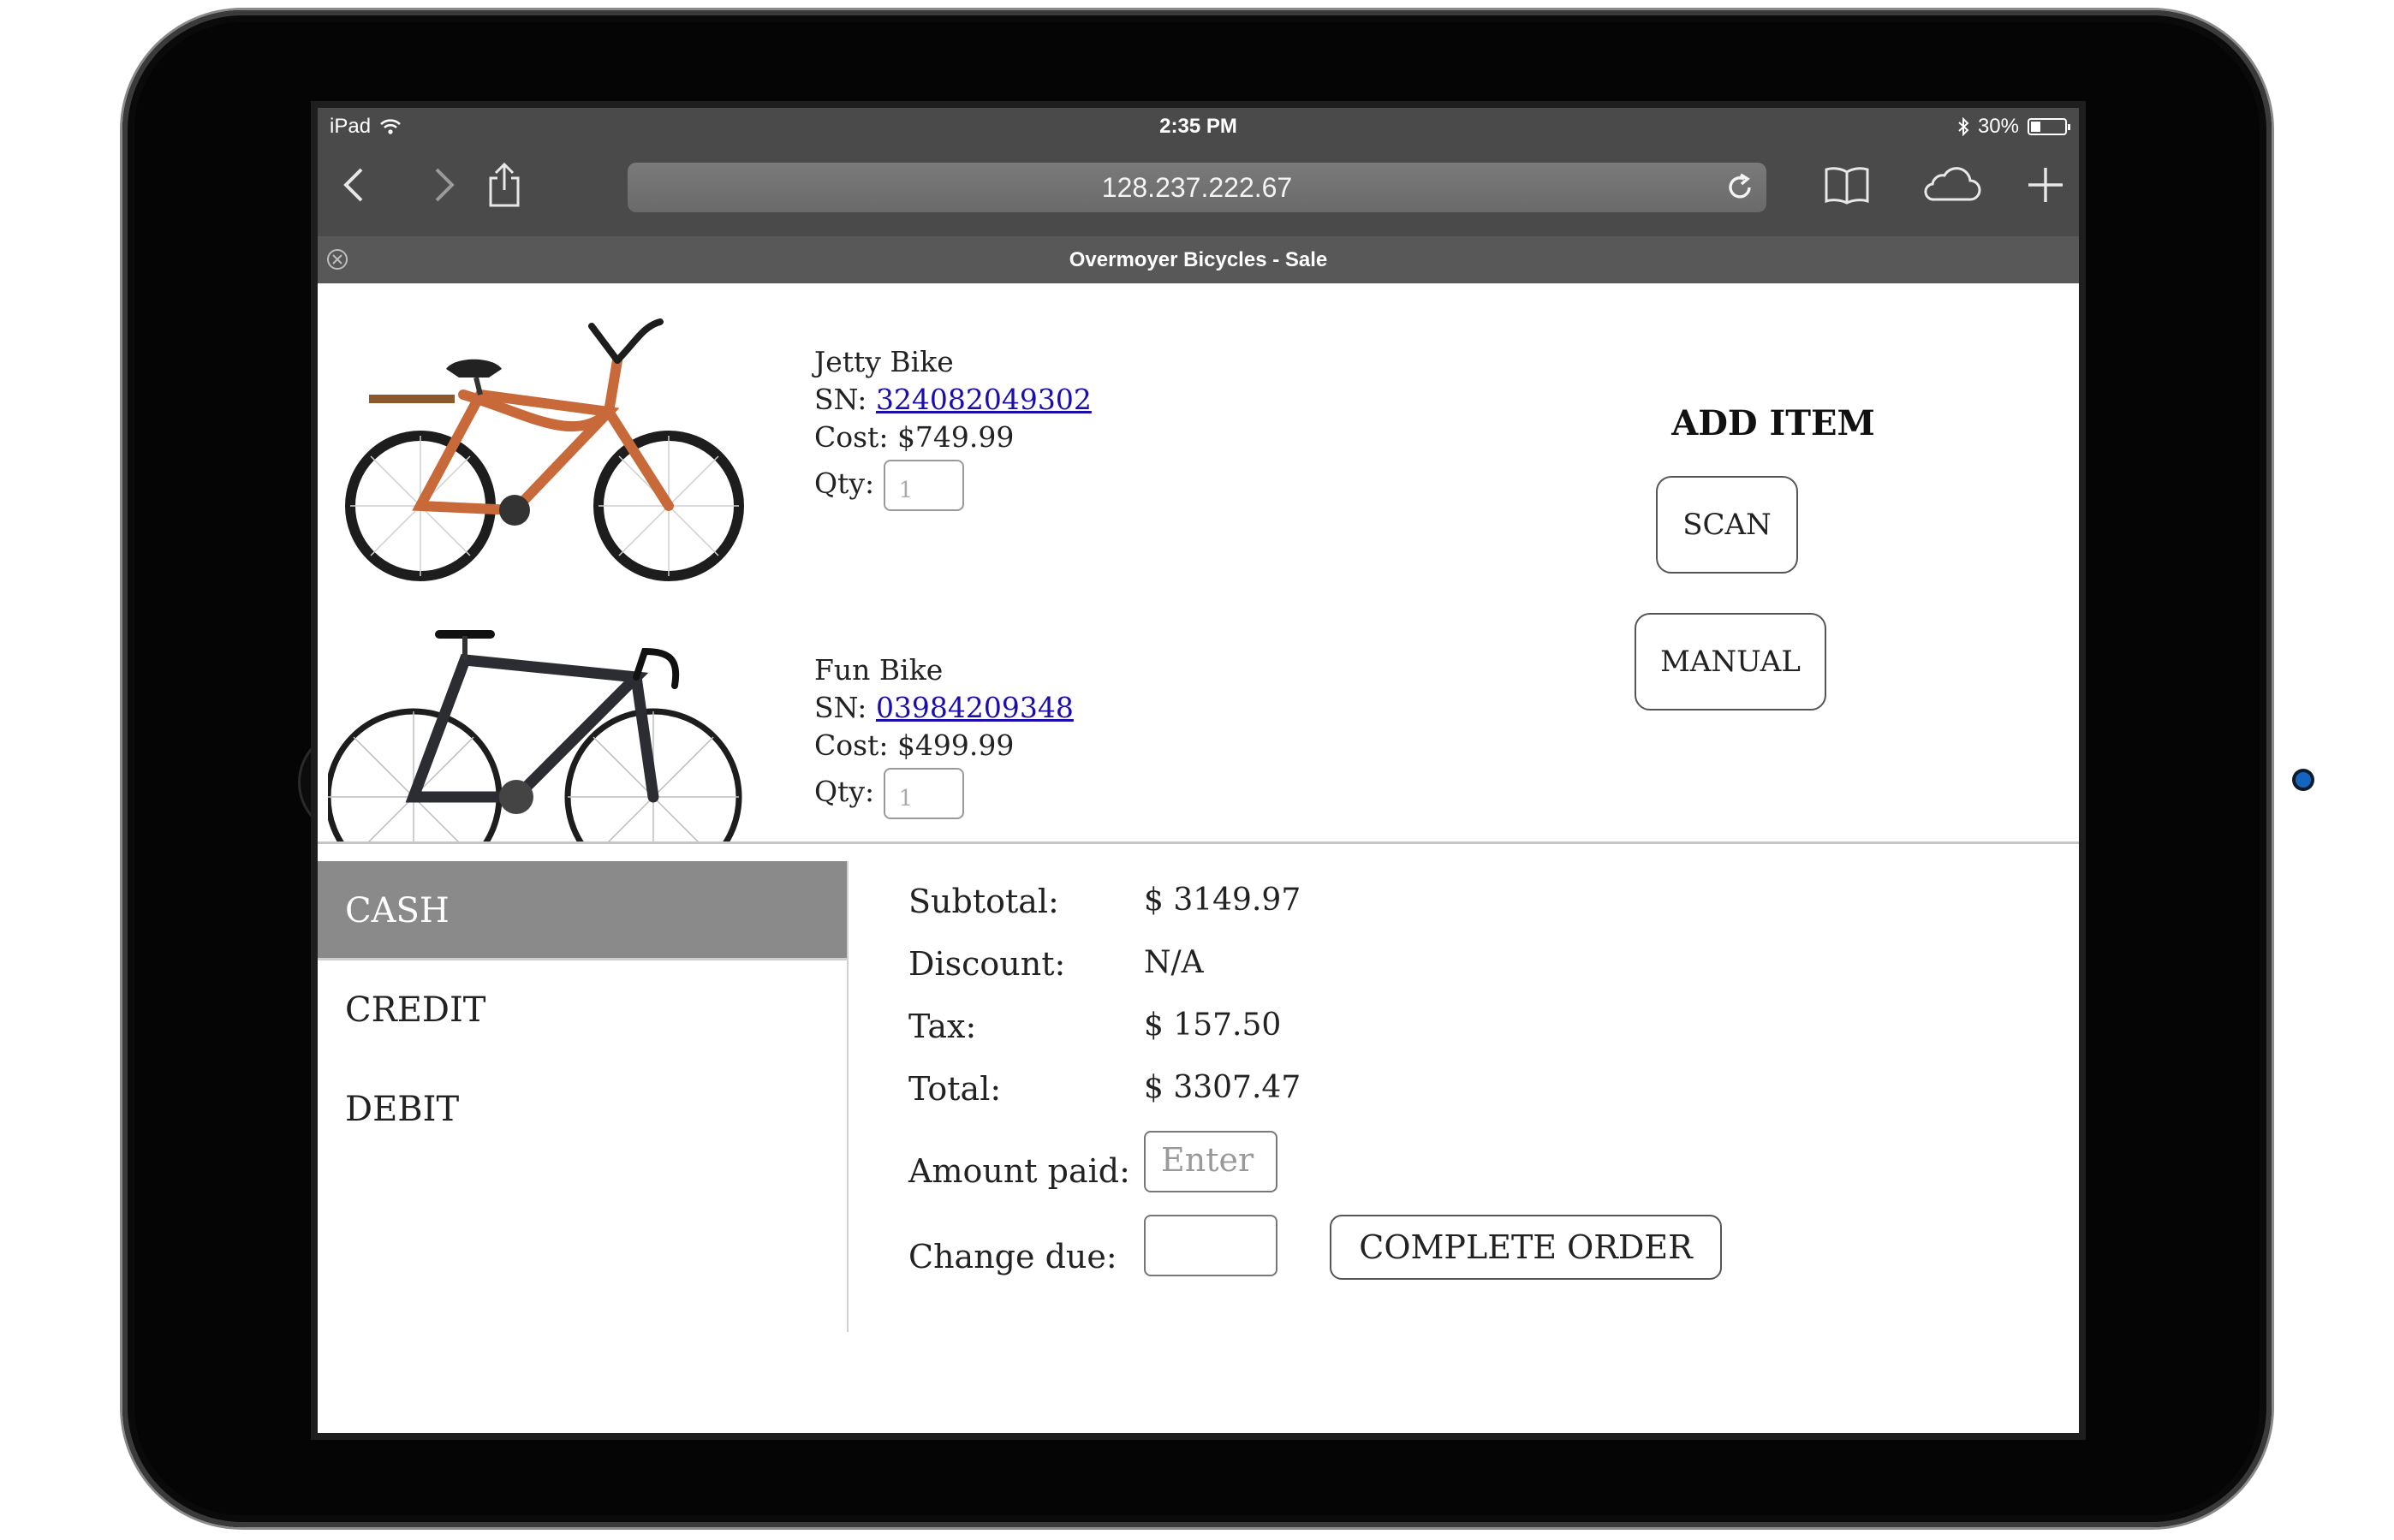  What do you see at coordinates (955, 745) in the screenshot?
I see `product-cost: $499.99` at bounding box center [955, 745].